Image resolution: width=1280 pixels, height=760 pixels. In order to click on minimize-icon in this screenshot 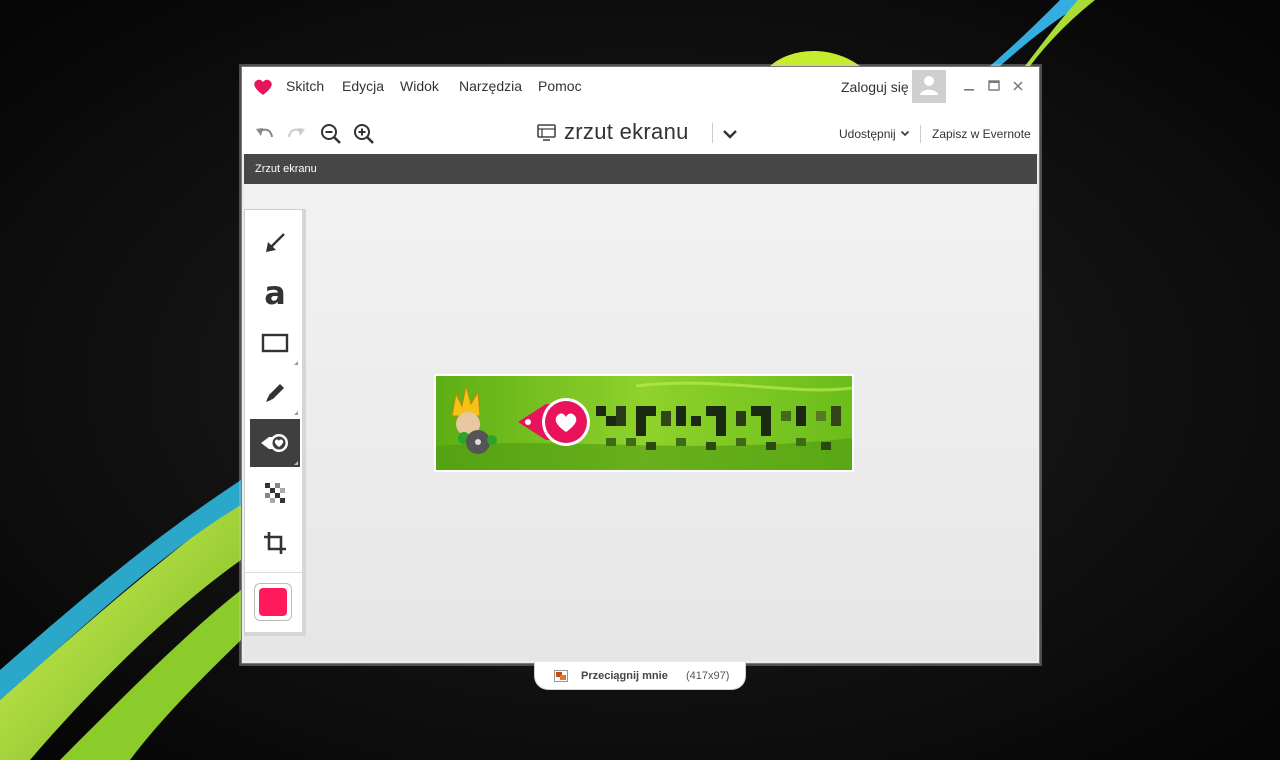, I will do `click(969, 90)`.